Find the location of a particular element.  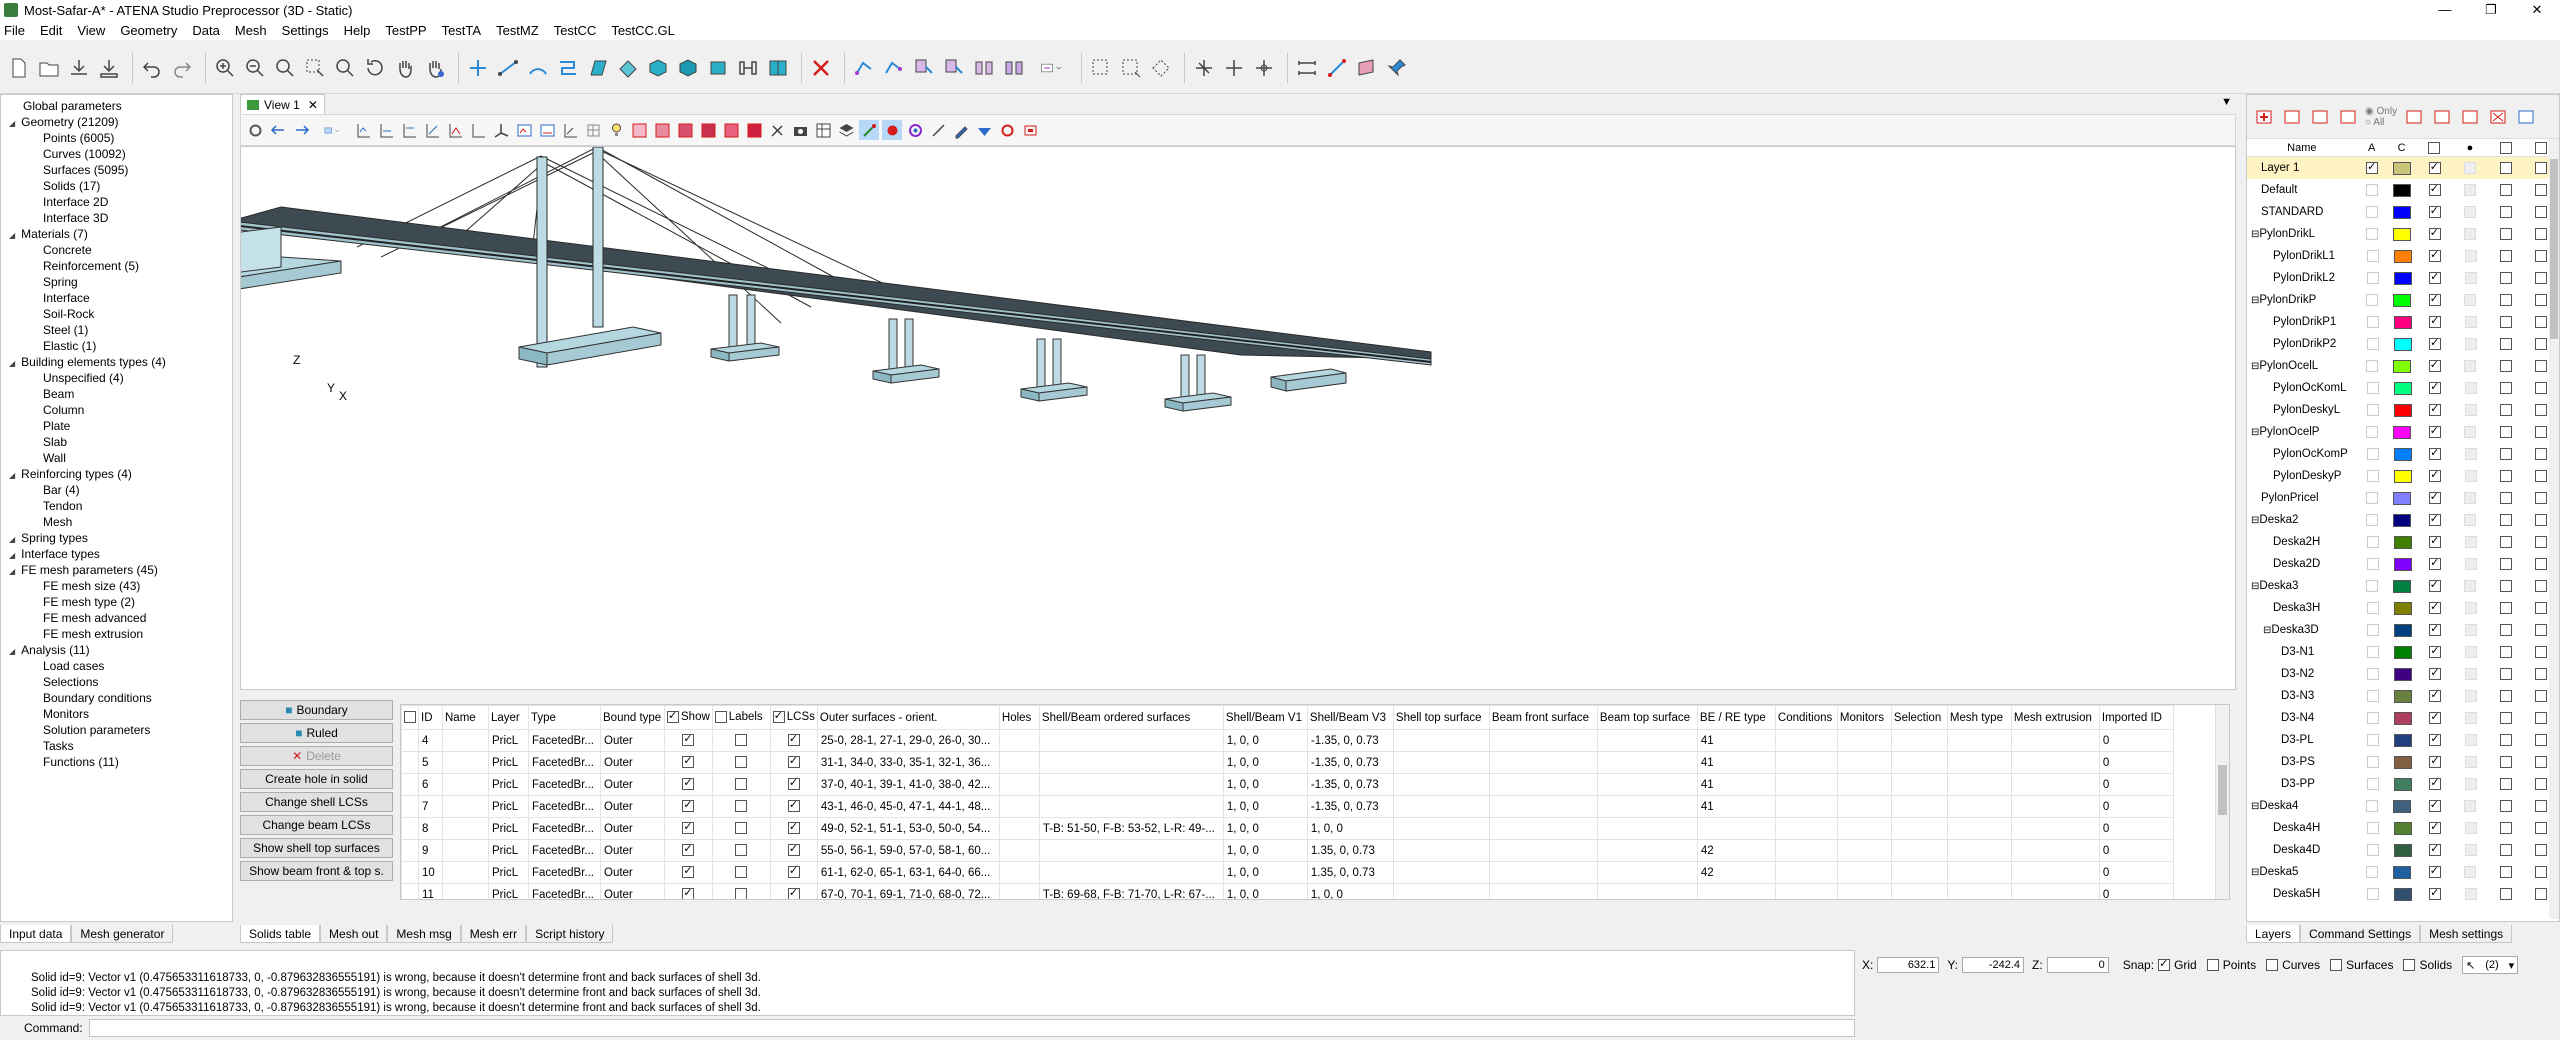

select-all-checkbox is located at coordinates (410, 717).